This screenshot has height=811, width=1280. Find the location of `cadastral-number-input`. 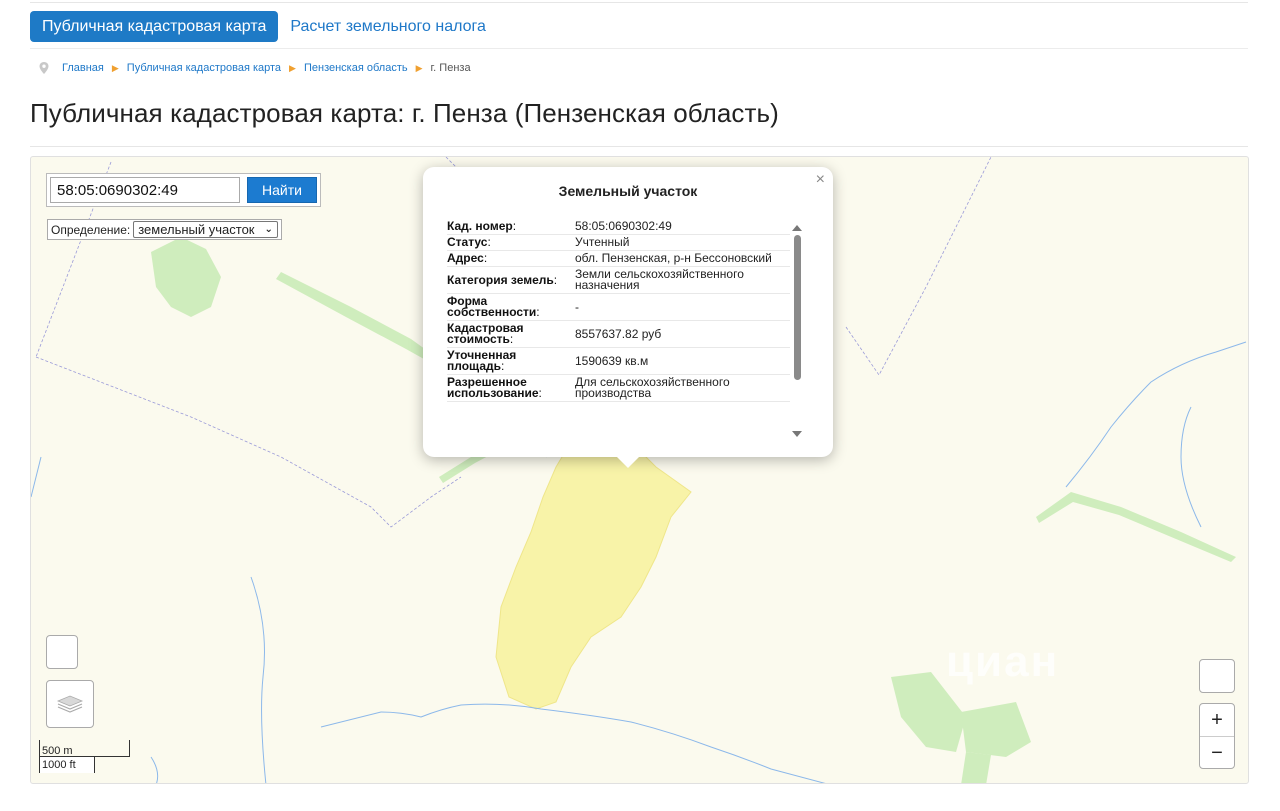

cadastral-number-input is located at coordinates (145, 190).